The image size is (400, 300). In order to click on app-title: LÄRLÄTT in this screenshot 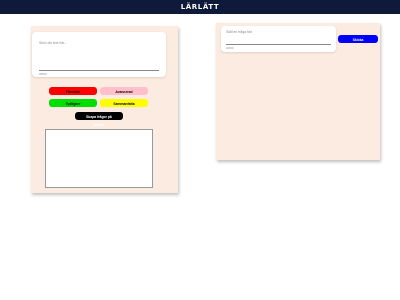, I will do `click(200, 7)`.